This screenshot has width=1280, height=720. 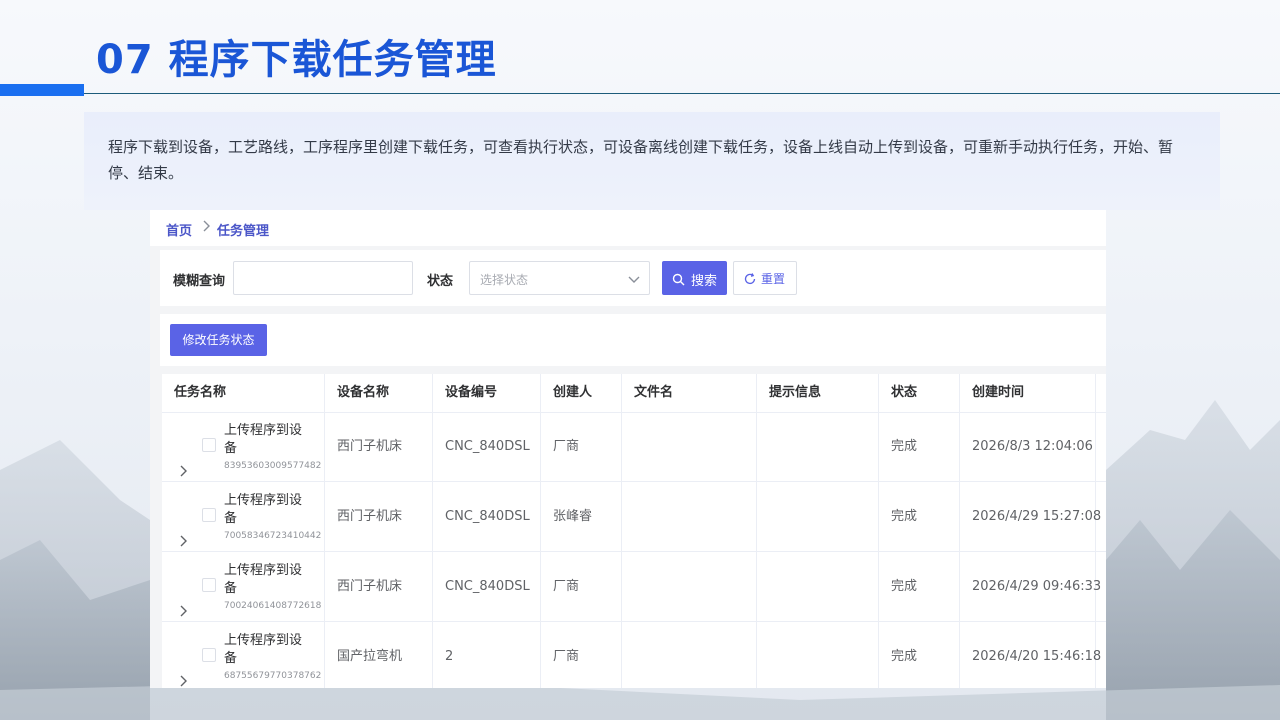 What do you see at coordinates (323, 278) in the screenshot?
I see `keyword-input` at bounding box center [323, 278].